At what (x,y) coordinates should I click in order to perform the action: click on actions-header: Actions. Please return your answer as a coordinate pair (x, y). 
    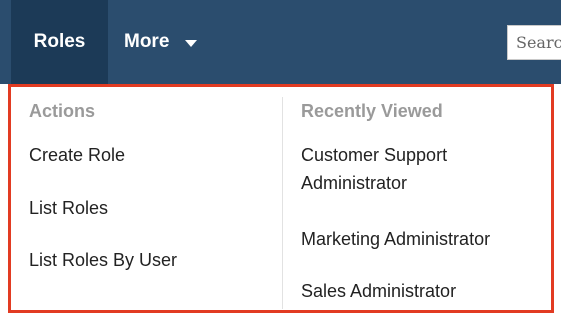
    Looking at the image, I should click on (62, 111).